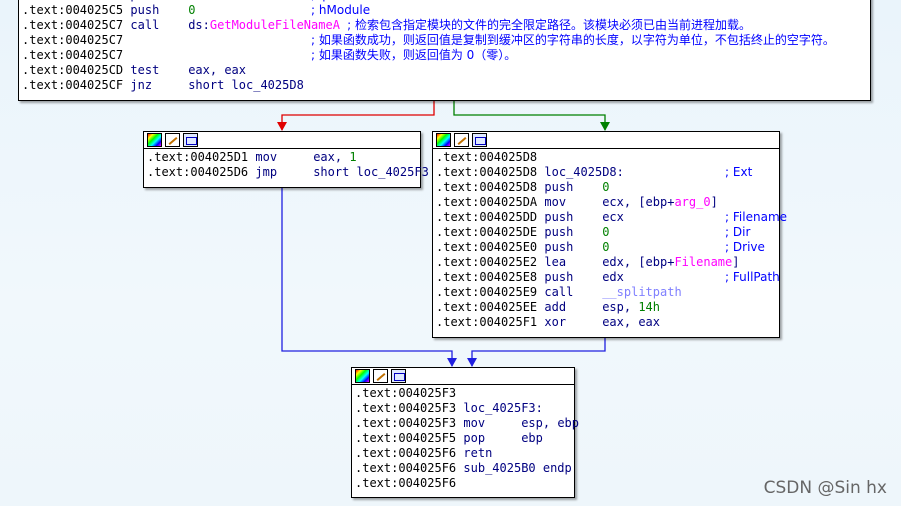 Image resolution: width=901 pixels, height=506 pixels. I want to click on line-address: .text:004025EE, so click(487, 307).